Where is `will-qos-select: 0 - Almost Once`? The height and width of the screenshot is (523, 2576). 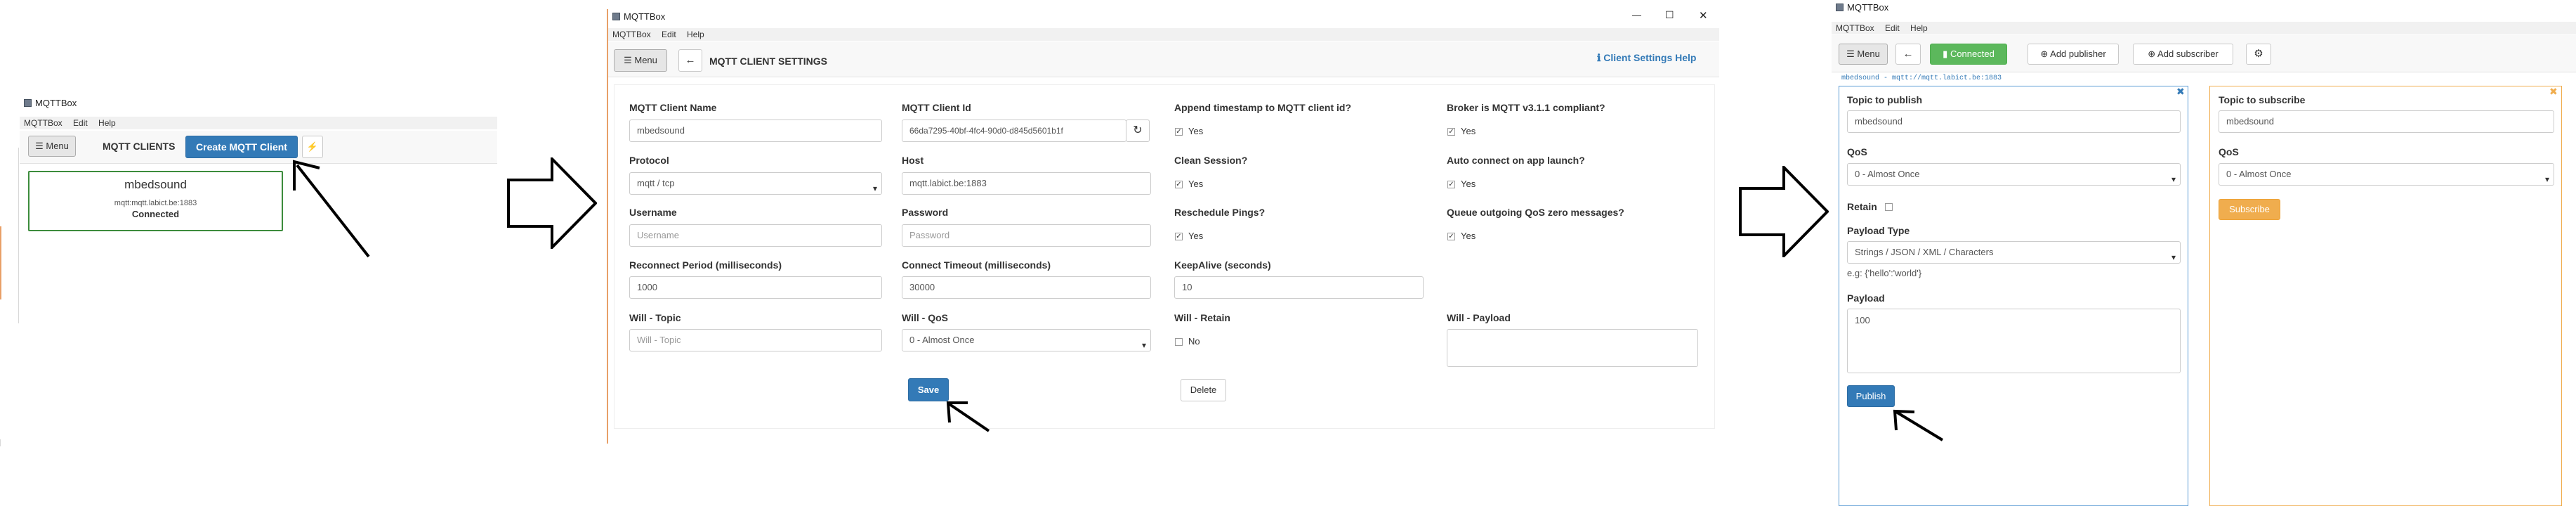
will-qos-select: 0 - Almost Once is located at coordinates (1026, 342).